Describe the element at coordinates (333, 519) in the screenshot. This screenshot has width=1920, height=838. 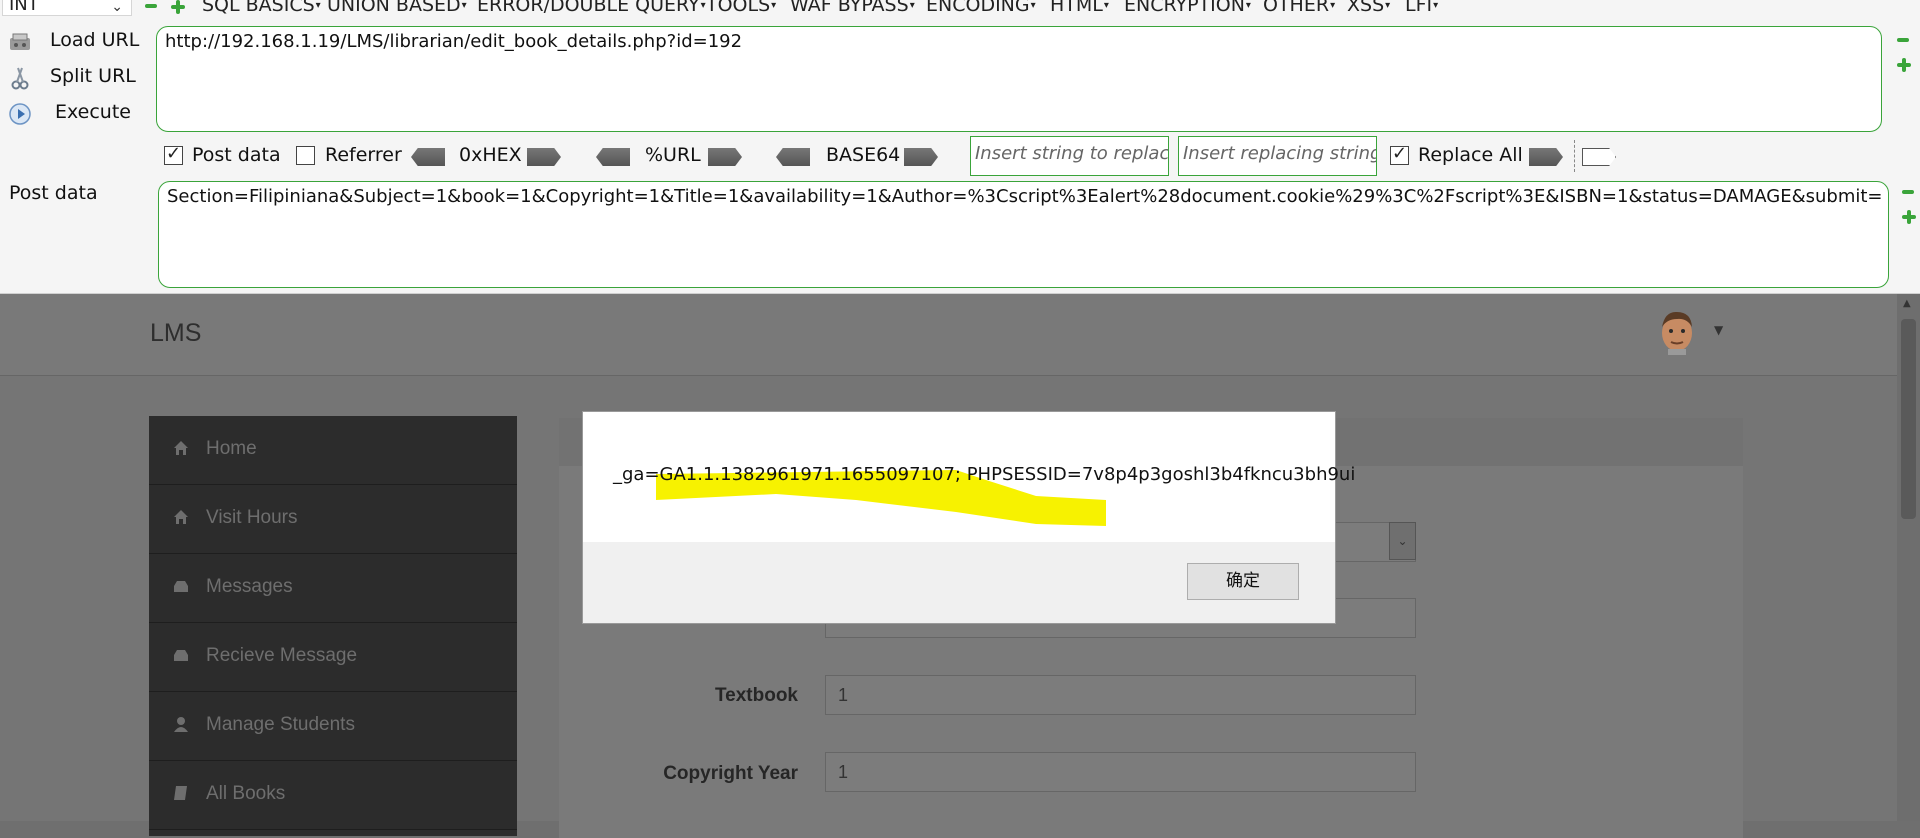
I see `sidebar-item-visit-hours: Visit Hours` at that location.